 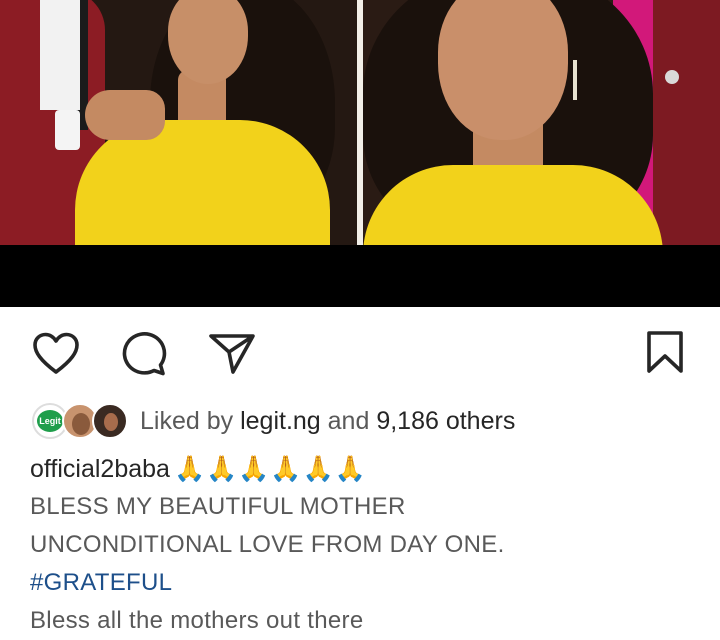 I want to click on praying-hands-emoji: 🙏🙏🙏🙏🙏🙏, so click(x=270, y=469).